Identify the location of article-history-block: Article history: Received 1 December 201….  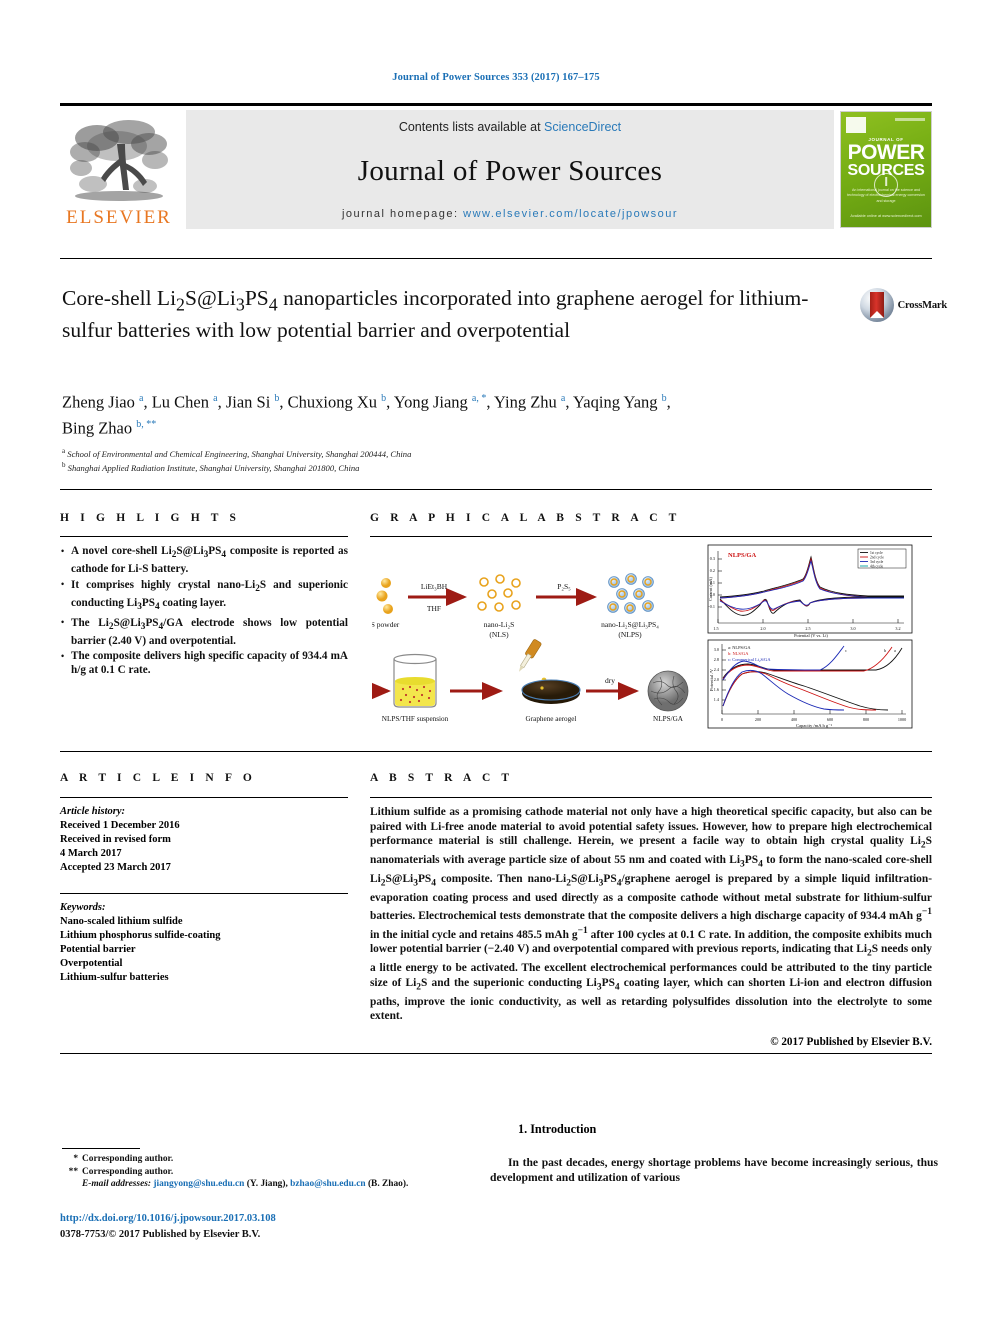
(204, 840).